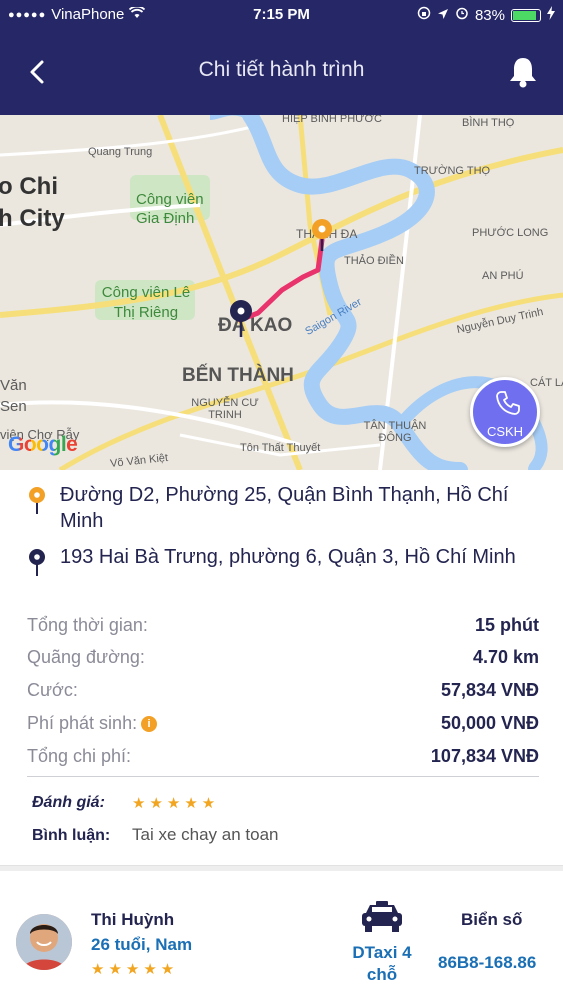 This screenshot has width=563, height=1000. What do you see at coordinates (424, 15) in the screenshot?
I see `orientation-lock-icon` at bounding box center [424, 15].